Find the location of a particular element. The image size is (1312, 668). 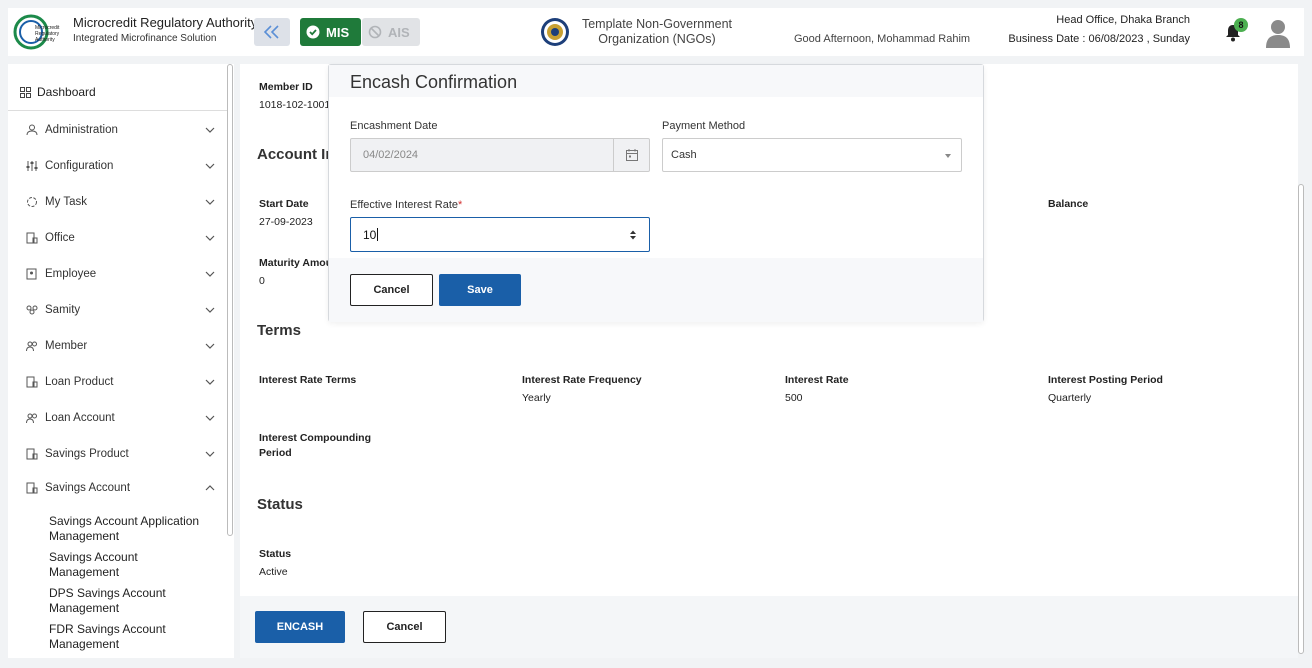

sidebar-item-dashboard: Dashboard is located at coordinates (58, 92).